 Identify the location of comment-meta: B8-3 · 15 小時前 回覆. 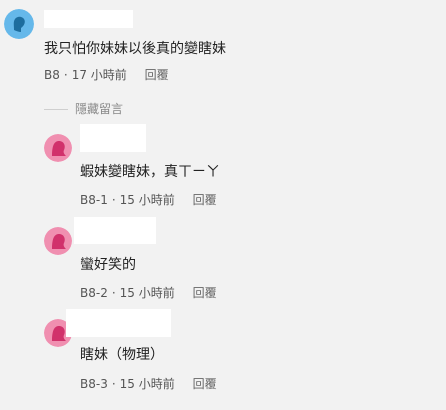
(148, 384).